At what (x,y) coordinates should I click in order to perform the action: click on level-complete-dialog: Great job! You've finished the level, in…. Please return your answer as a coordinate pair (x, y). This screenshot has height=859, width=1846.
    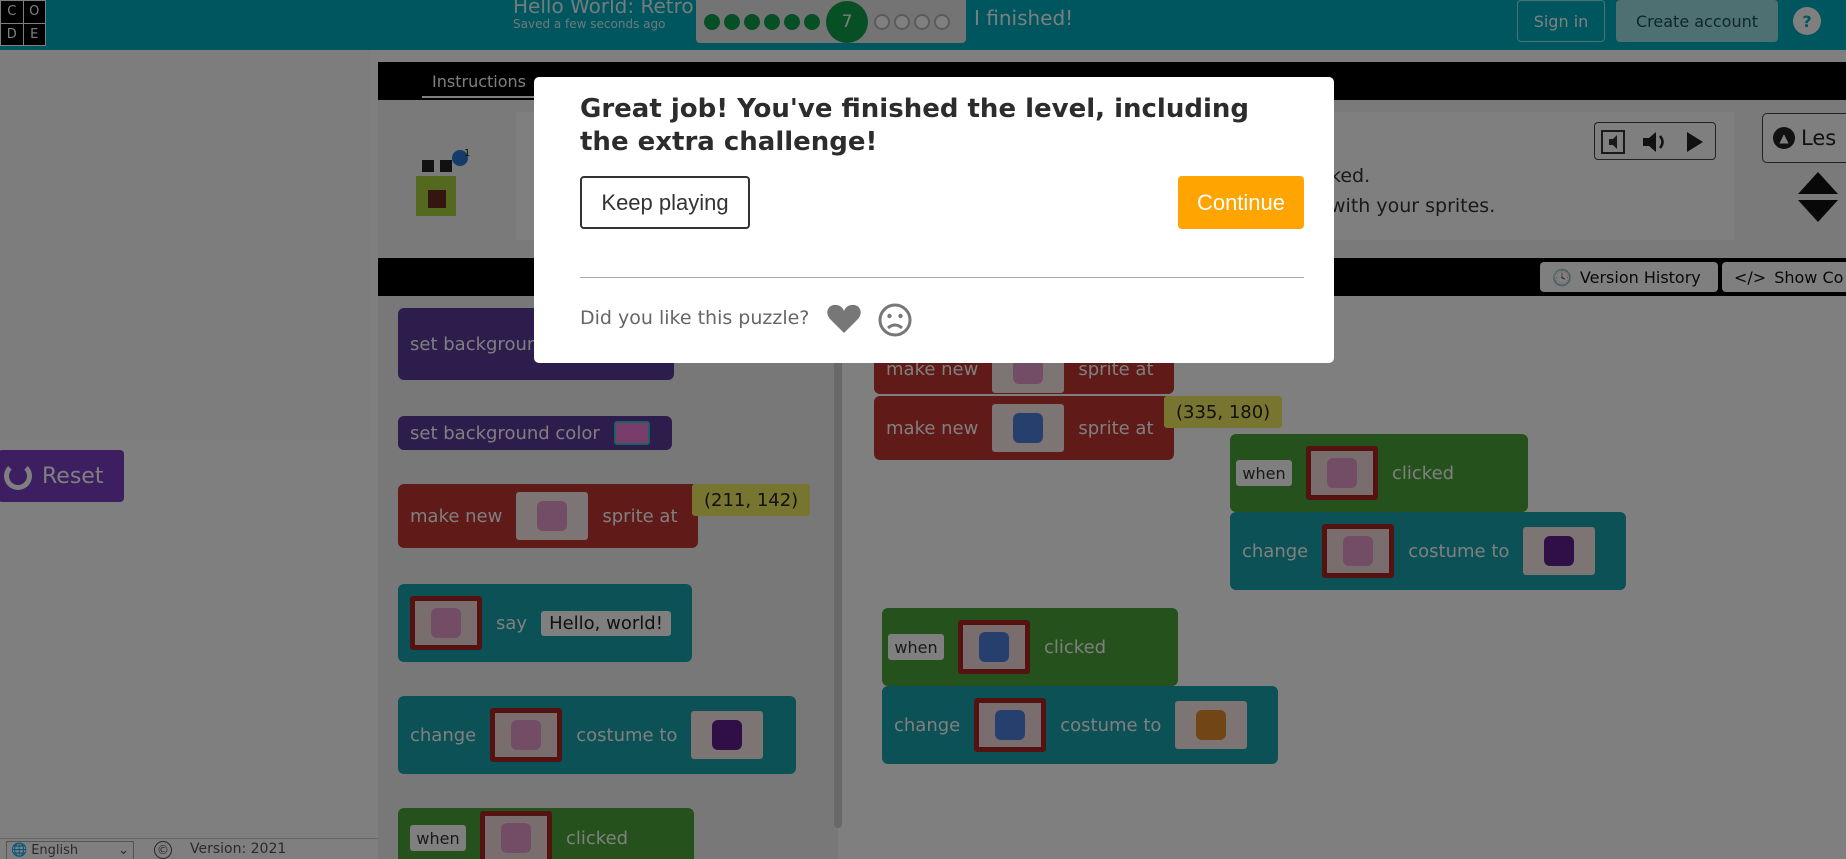
    Looking at the image, I should click on (934, 220).